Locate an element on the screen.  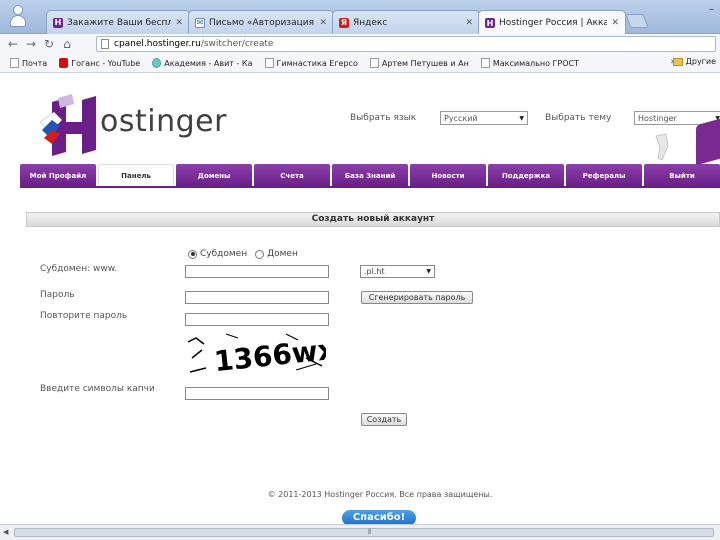
nav-invoices: Счета is located at coordinates (292, 175).